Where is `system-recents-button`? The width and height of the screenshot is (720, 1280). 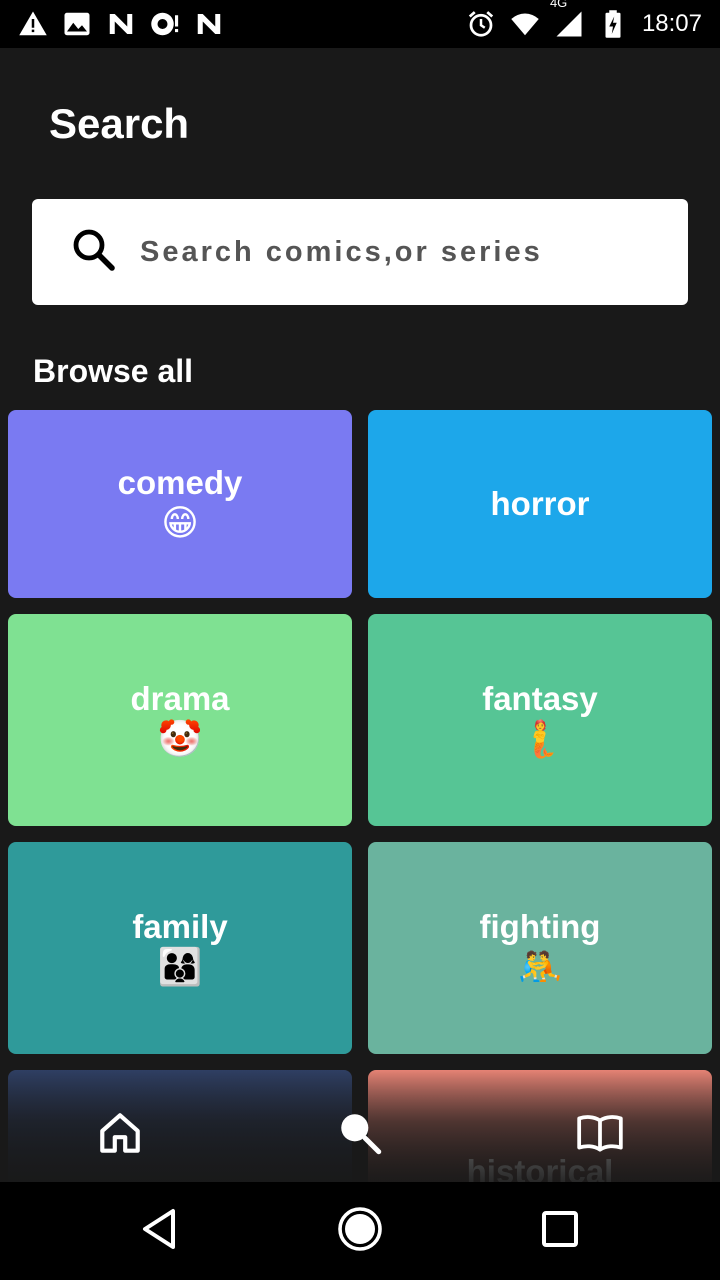
system-recents-button is located at coordinates (560, 1231).